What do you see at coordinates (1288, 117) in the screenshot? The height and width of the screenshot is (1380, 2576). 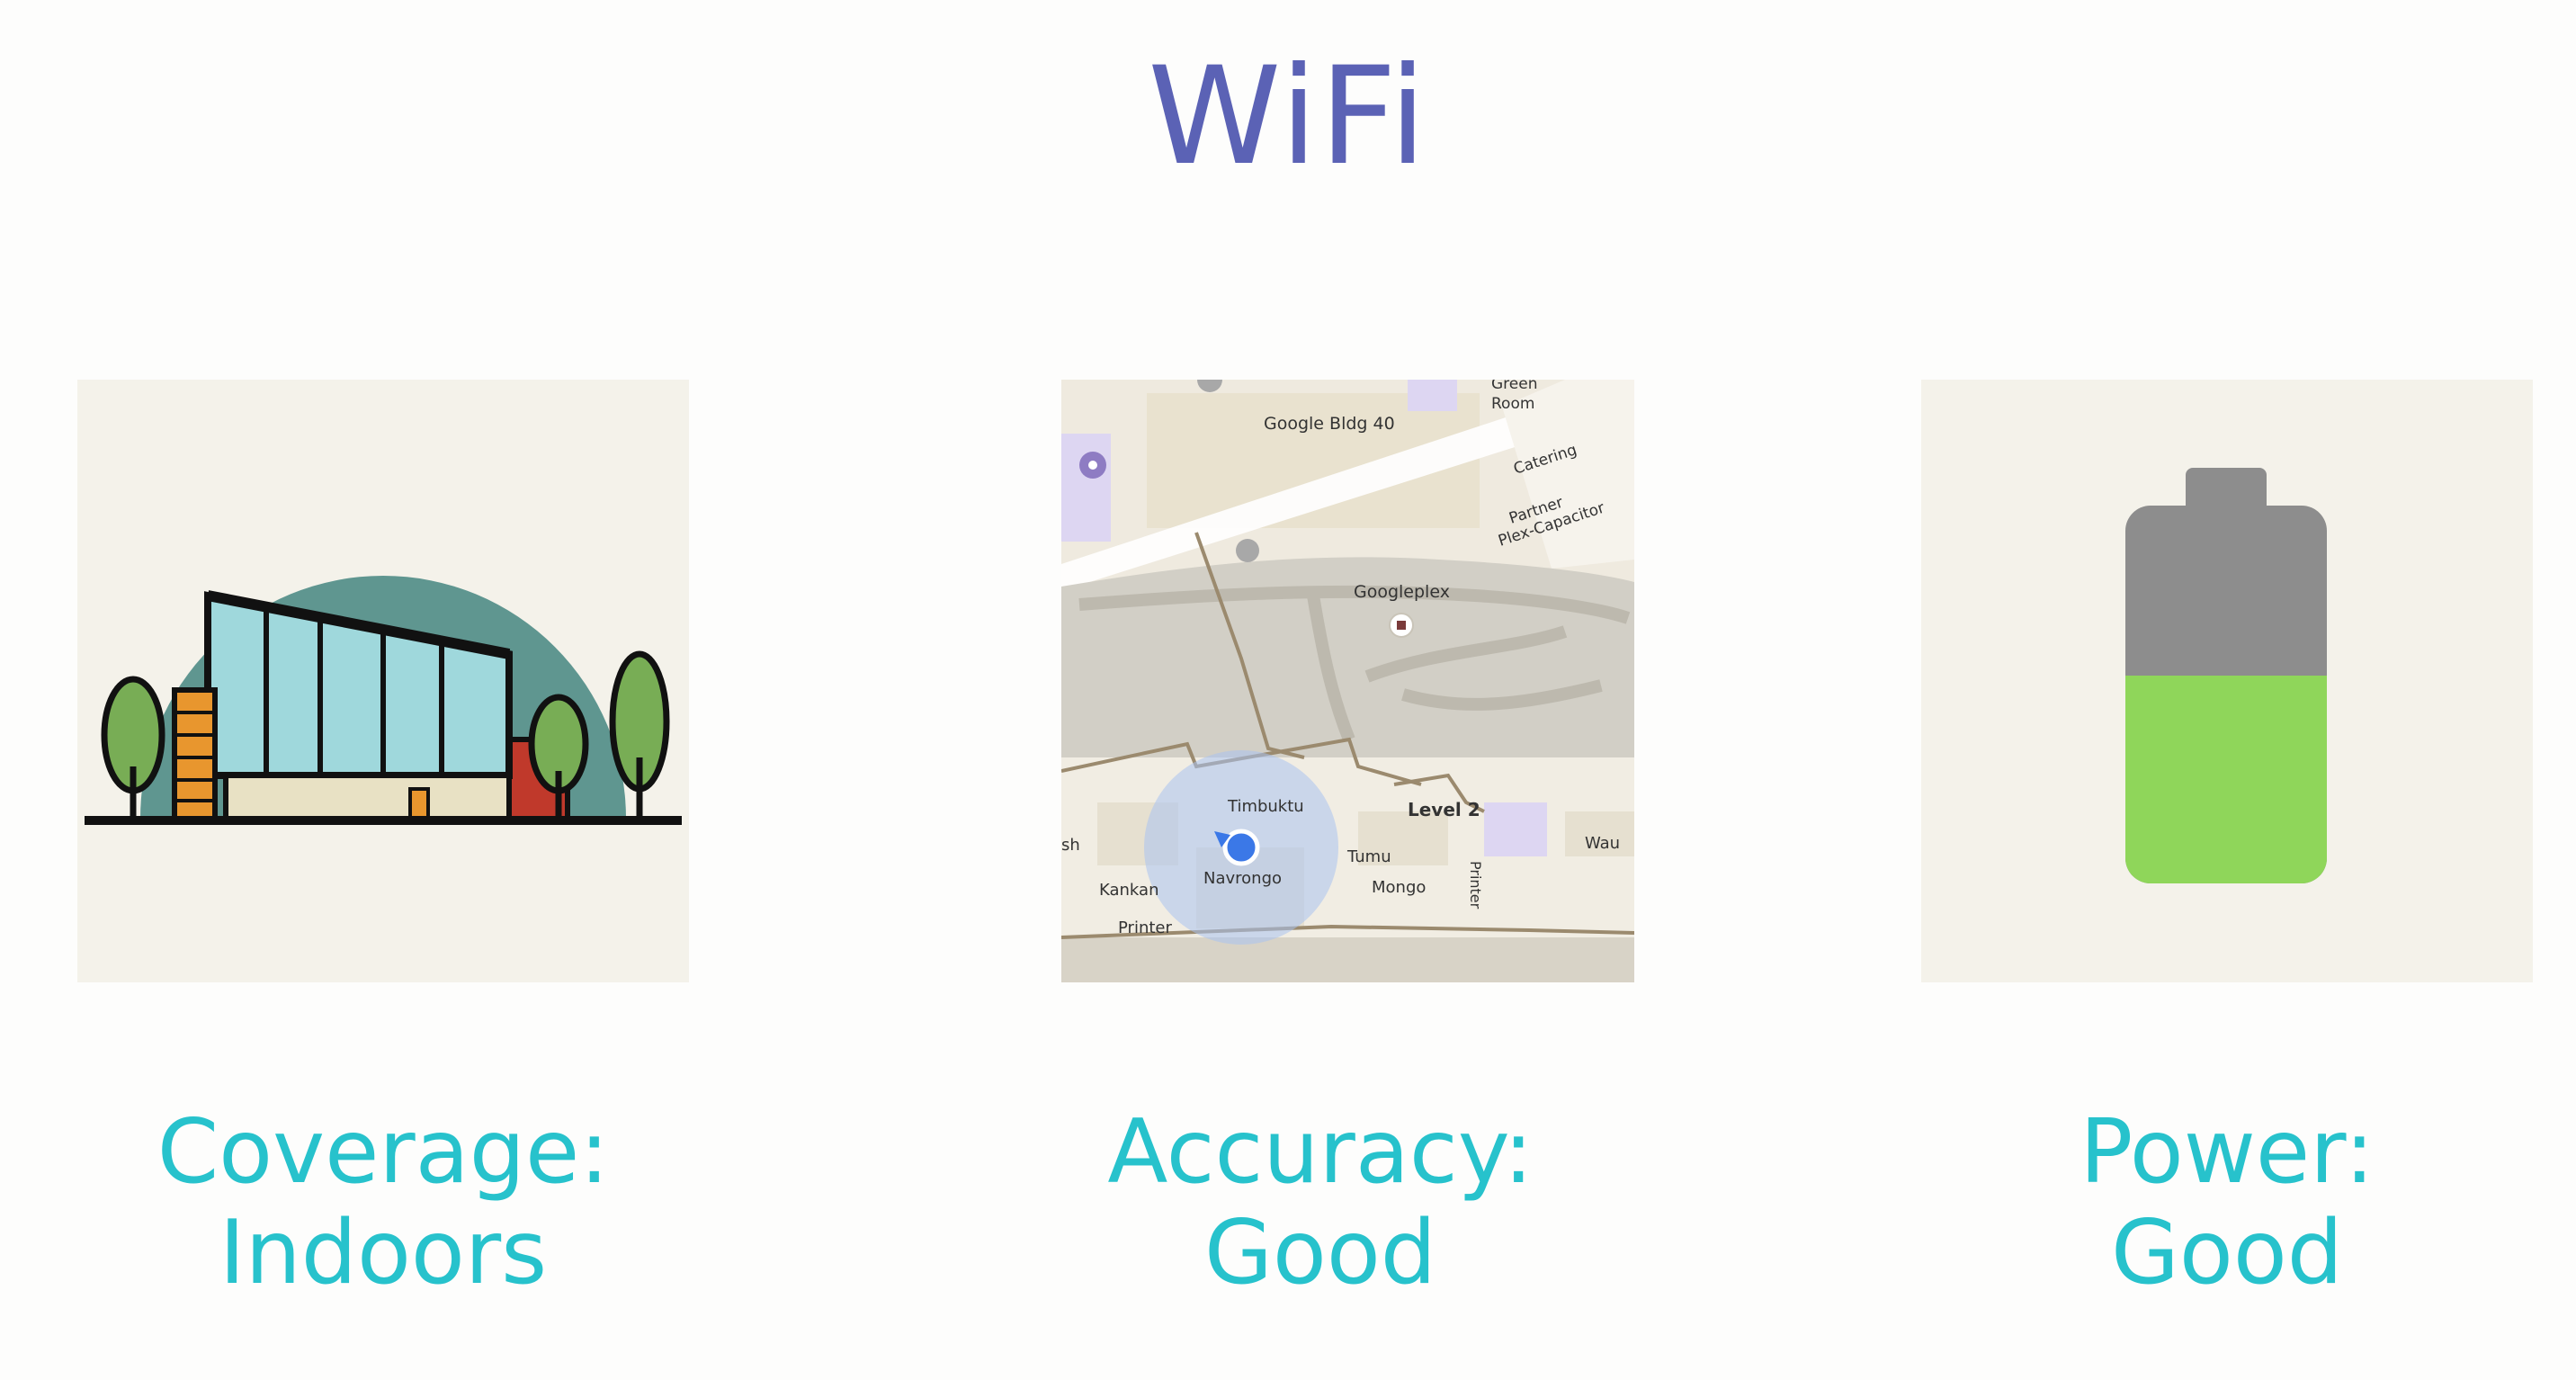 I see `slide-title: WiFi` at bounding box center [1288, 117].